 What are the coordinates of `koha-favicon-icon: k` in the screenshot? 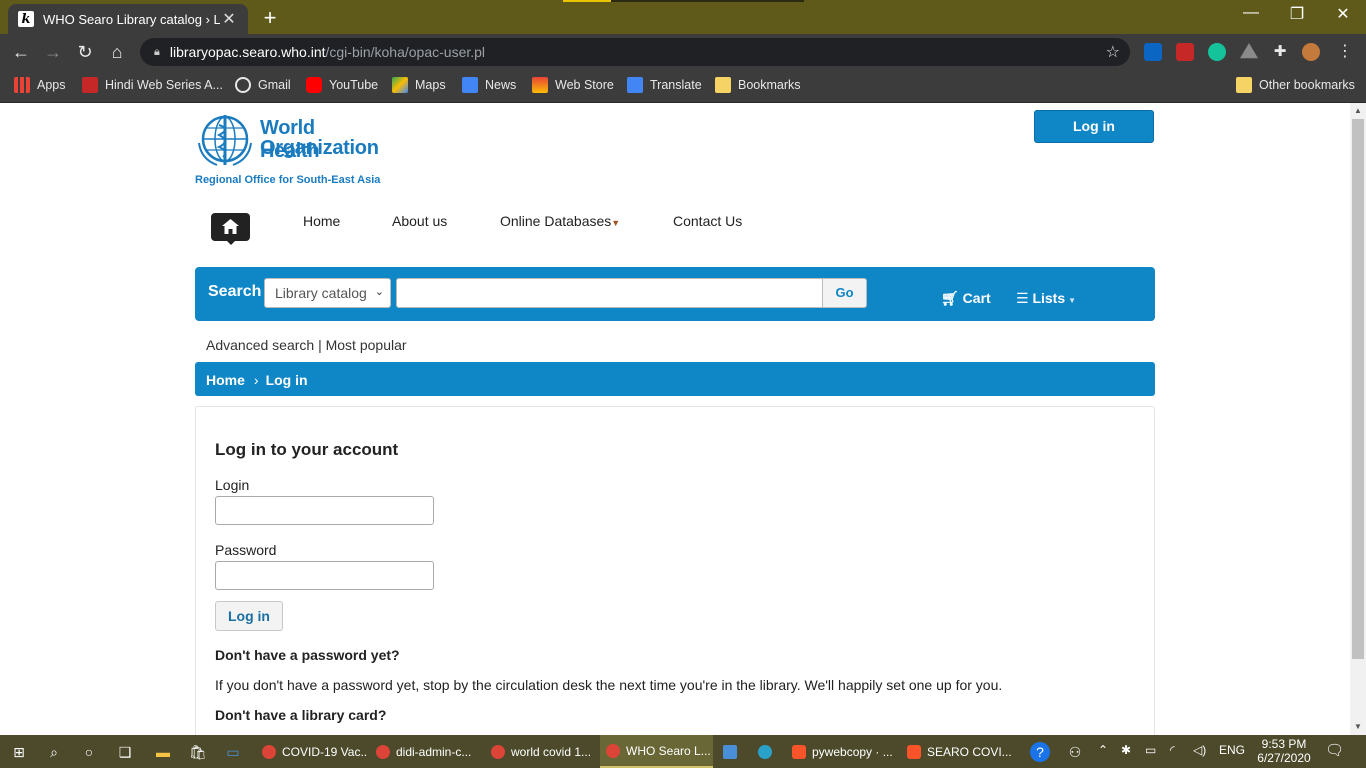 It's located at (26, 19).